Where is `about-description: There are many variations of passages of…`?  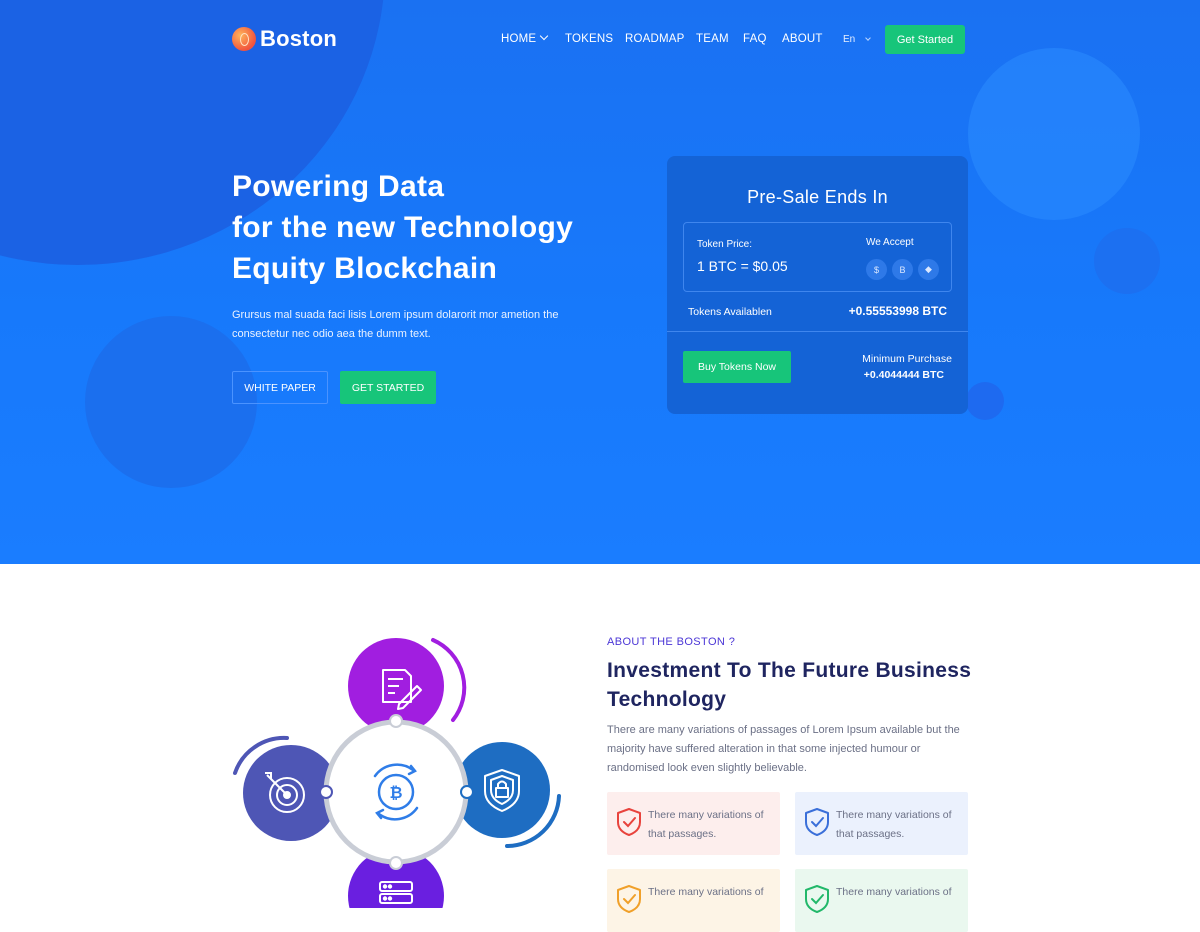
about-description: There are many variations of passages of… is located at coordinates (783, 749).